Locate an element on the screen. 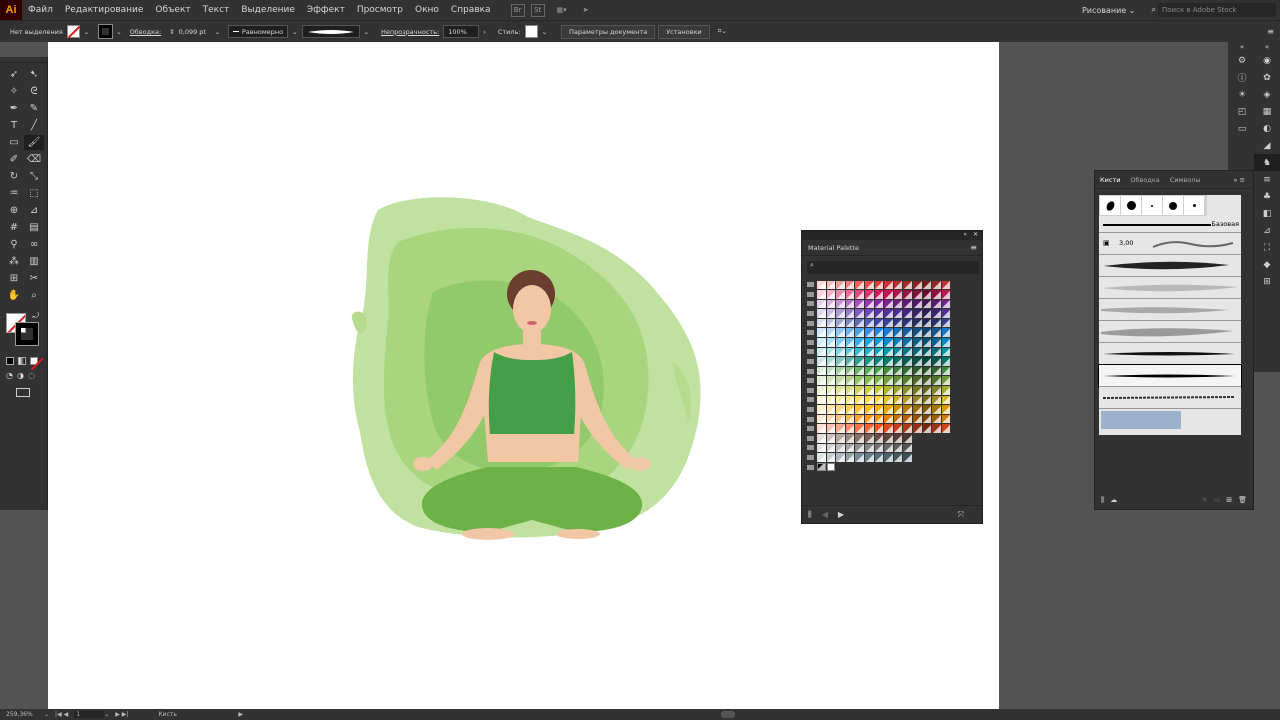 The image size is (1280, 720). draw-normal-icon: ◔ is located at coordinates (9, 375).